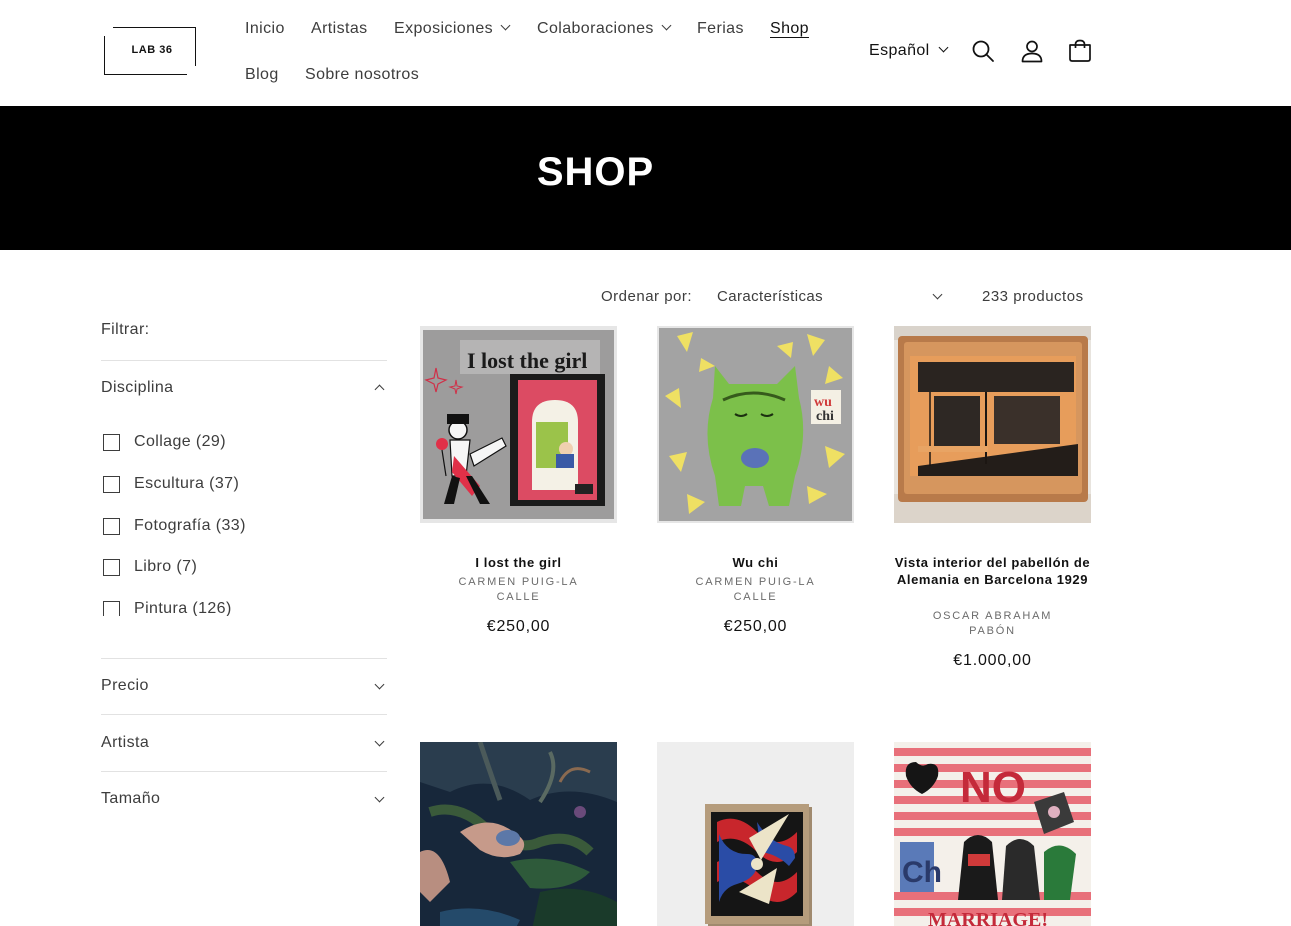  I want to click on svg-text: I lost the girl, so click(527, 360).